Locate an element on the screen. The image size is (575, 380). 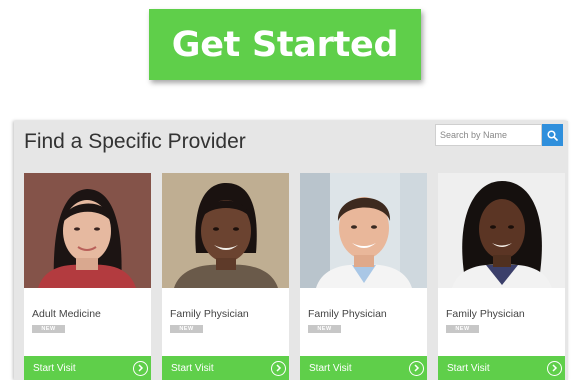
panel-title: Find a Specific Provider is located at coordinates (135, 141).